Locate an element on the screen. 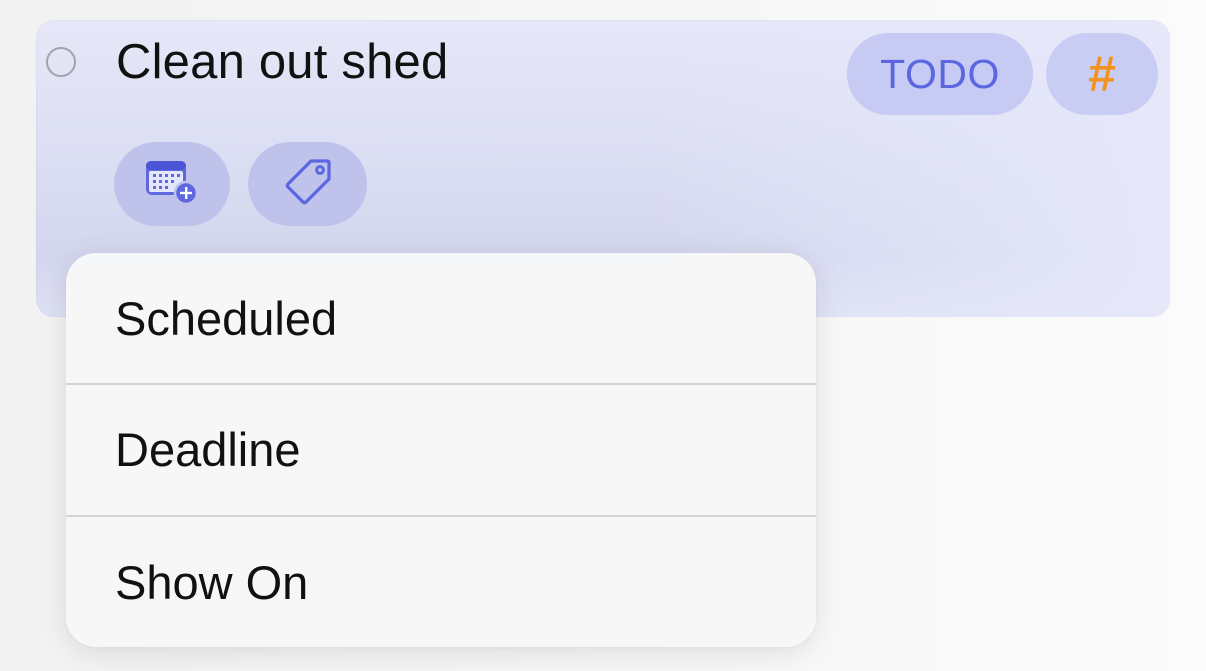  add-tag-button is located at coordinates (307, 184).